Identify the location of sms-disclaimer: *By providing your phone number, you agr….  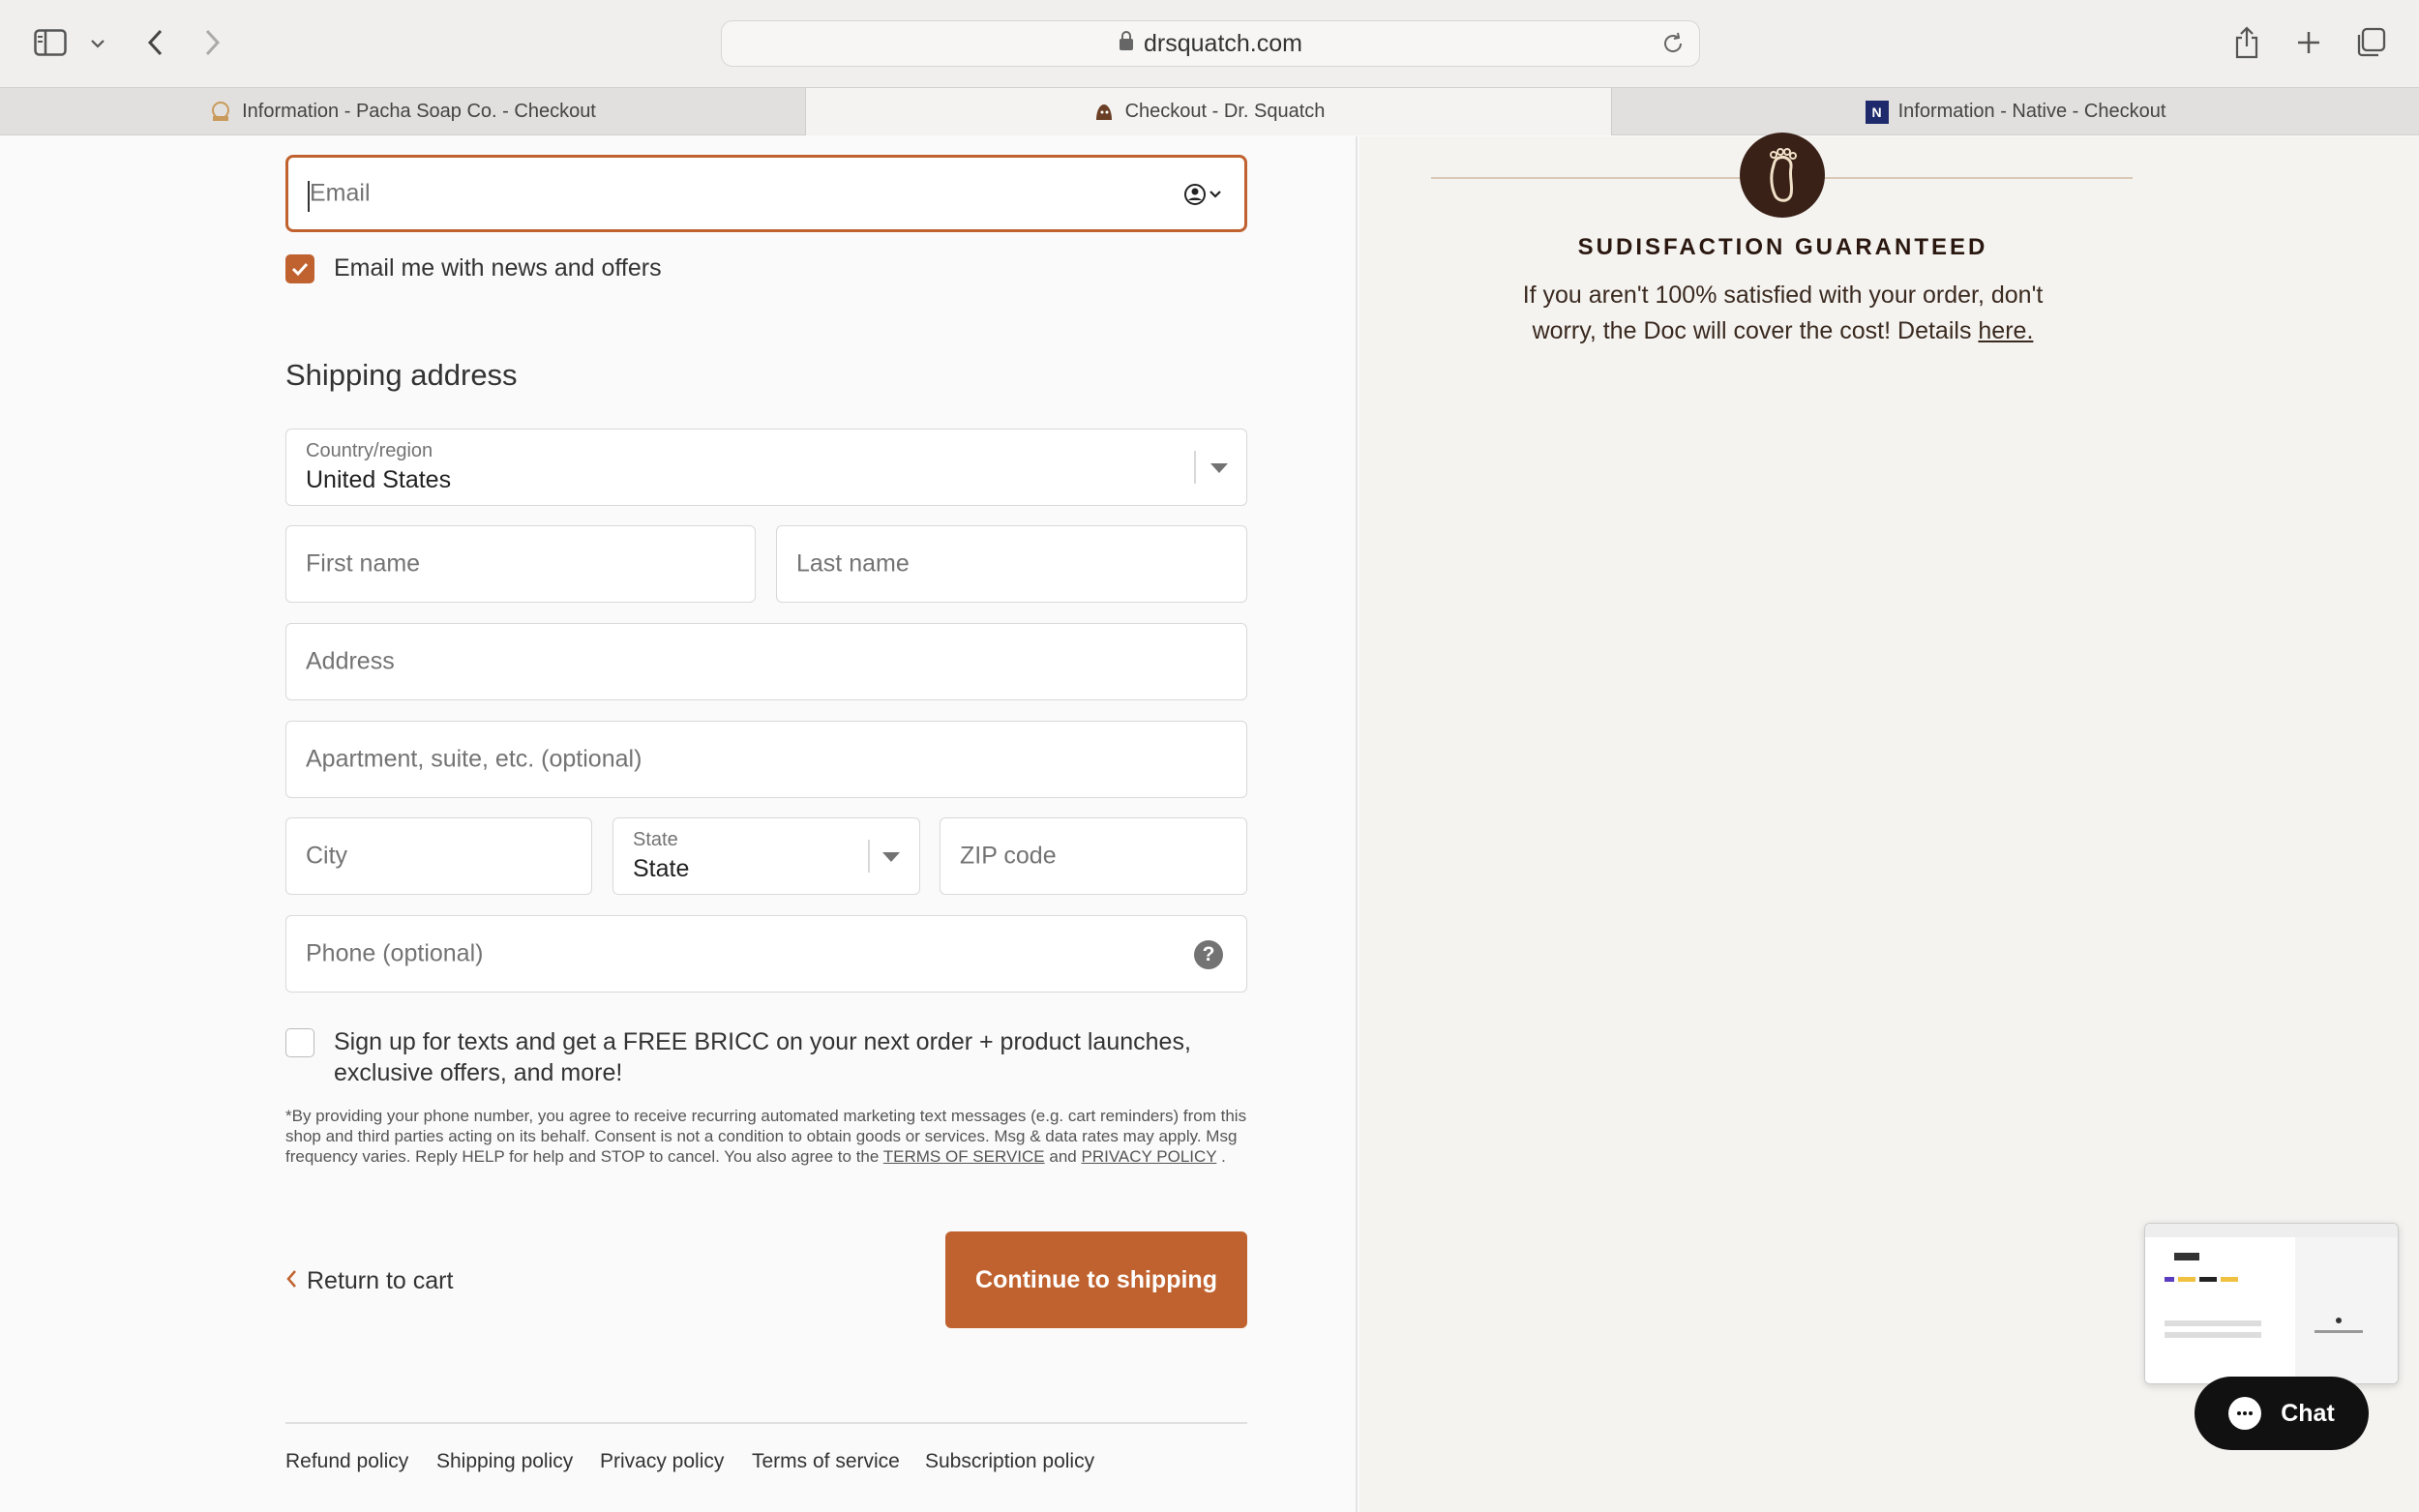
(769, 1136).